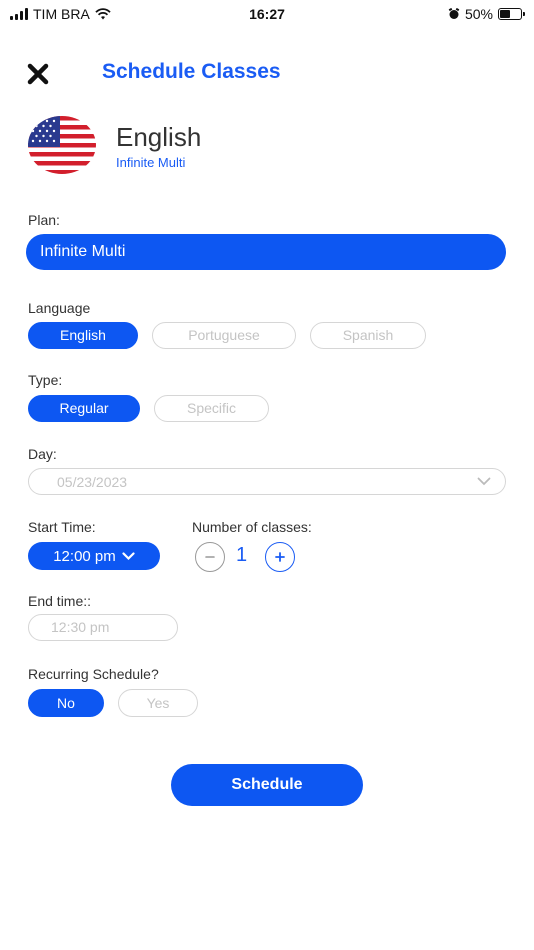 The image size is (534, 950). I want to click on battery-icon, so click(511, 14).